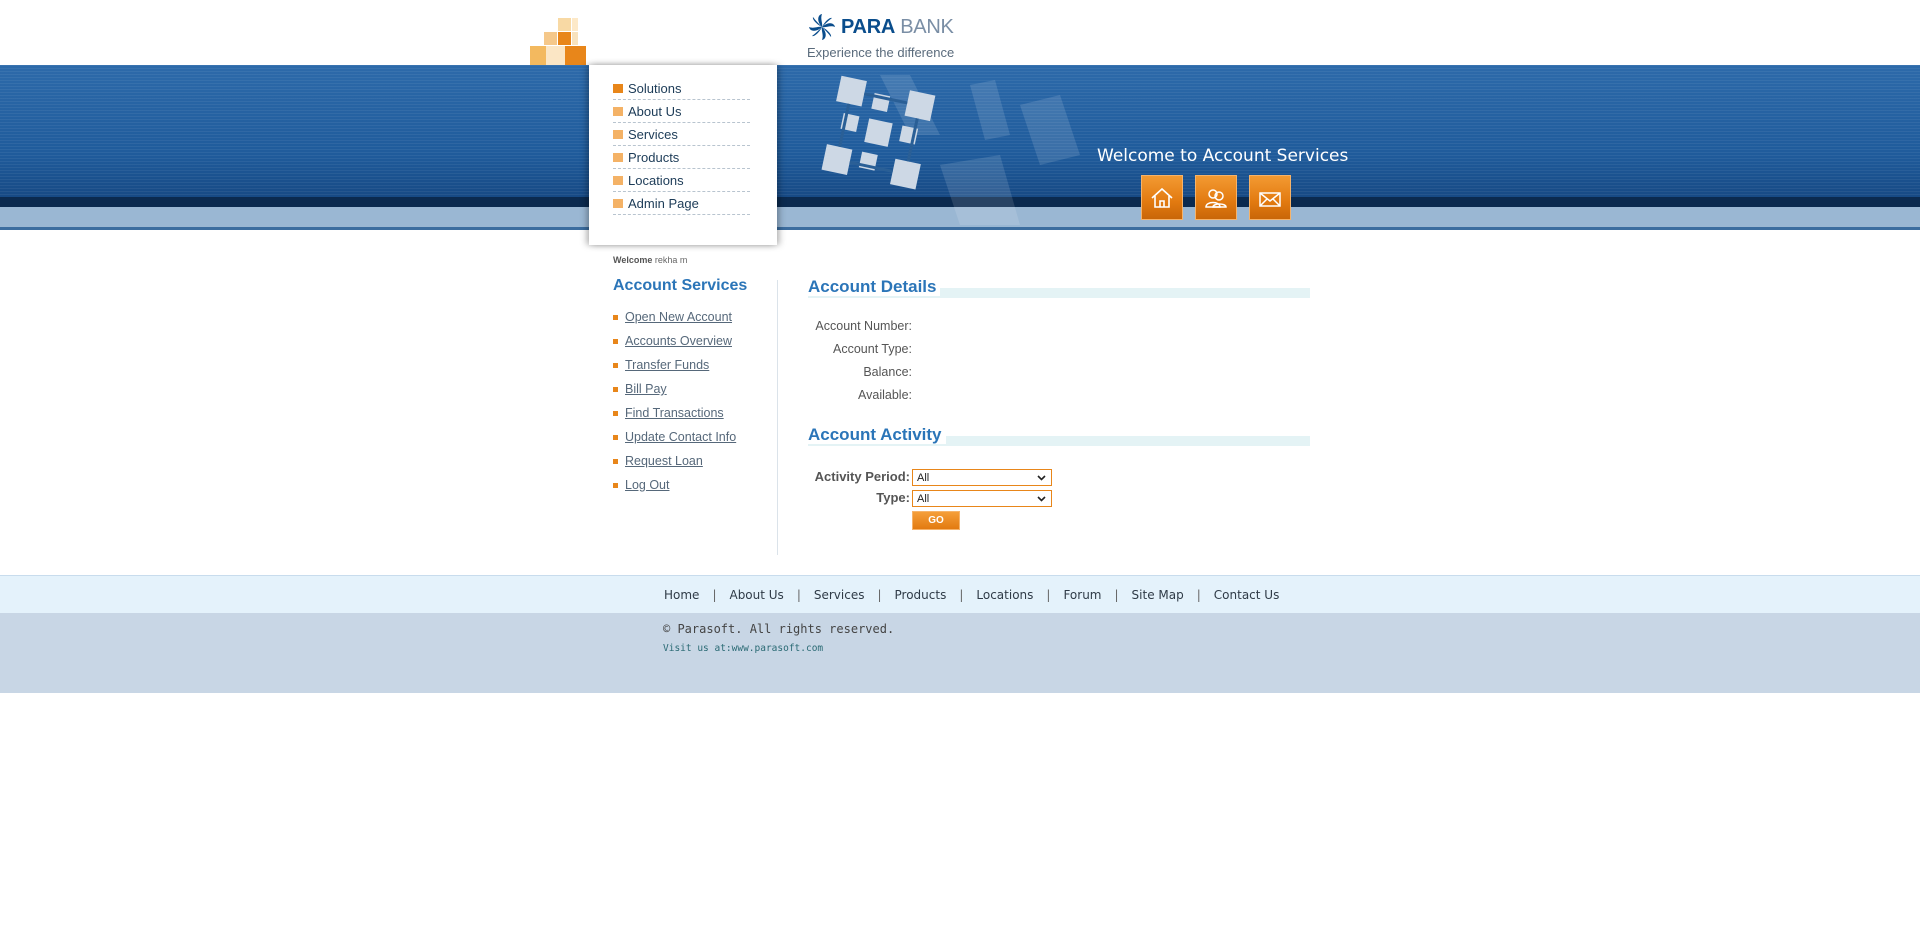 Image resolution: width=1920 pixels, height=925 pixels. Describe the element at coordinates (897, 27) in the screenshot. I see `logo-text: PARA BANK` at that location.